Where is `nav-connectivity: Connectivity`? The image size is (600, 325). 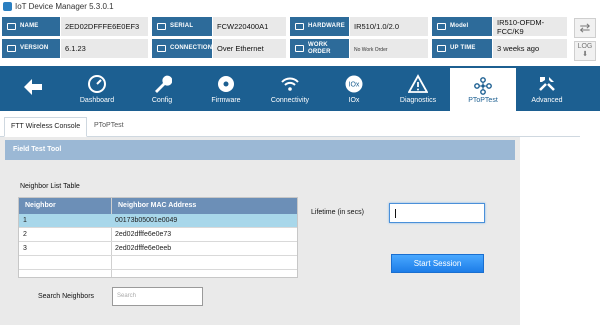 nav-connectivity: Connectivity is located at coordinates (290, 88).